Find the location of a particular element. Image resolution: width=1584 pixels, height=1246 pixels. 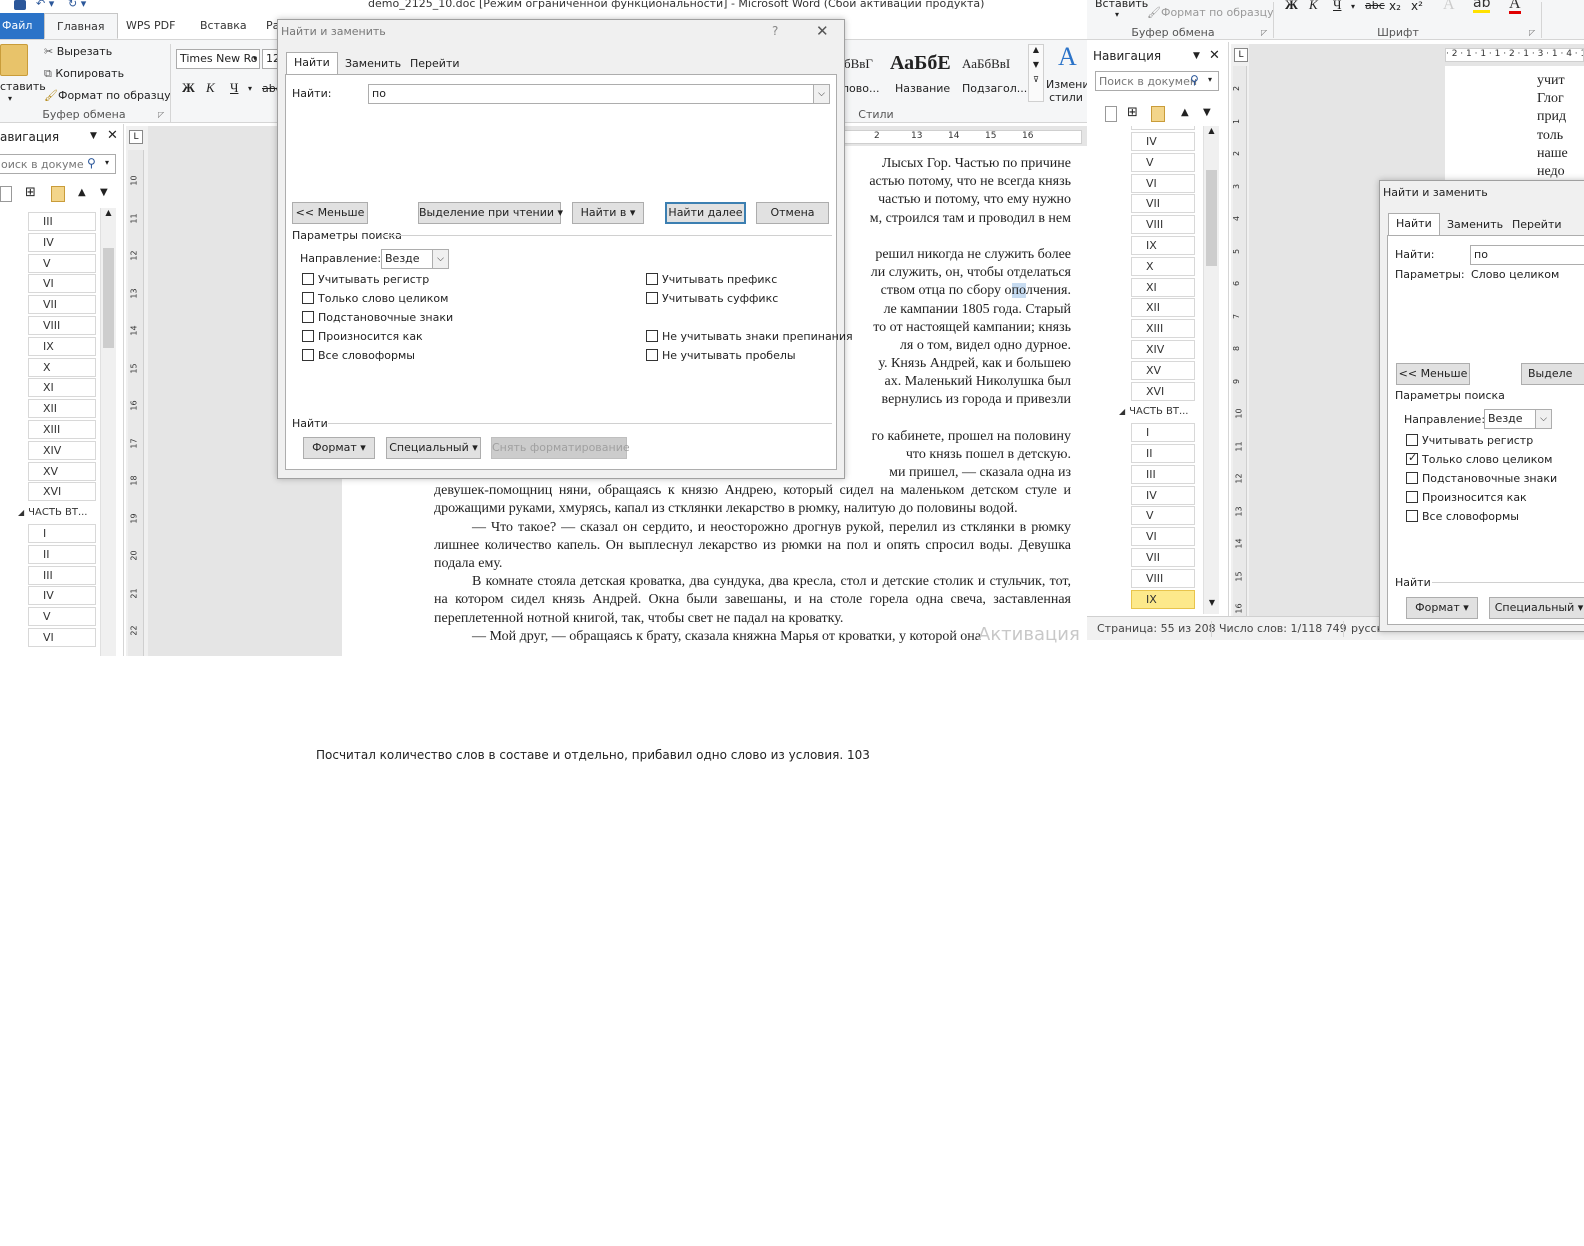

more-icon: ⊽ is located at coordinates (1036, 79).